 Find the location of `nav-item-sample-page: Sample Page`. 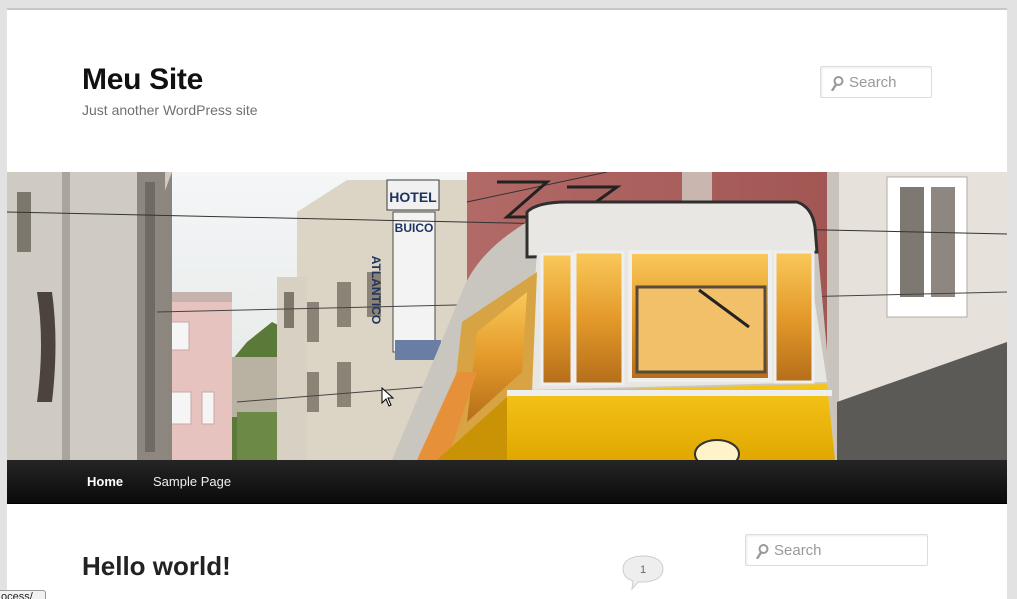

nav-item-sample-page: Sample Page is located at coordinates (192, 481).